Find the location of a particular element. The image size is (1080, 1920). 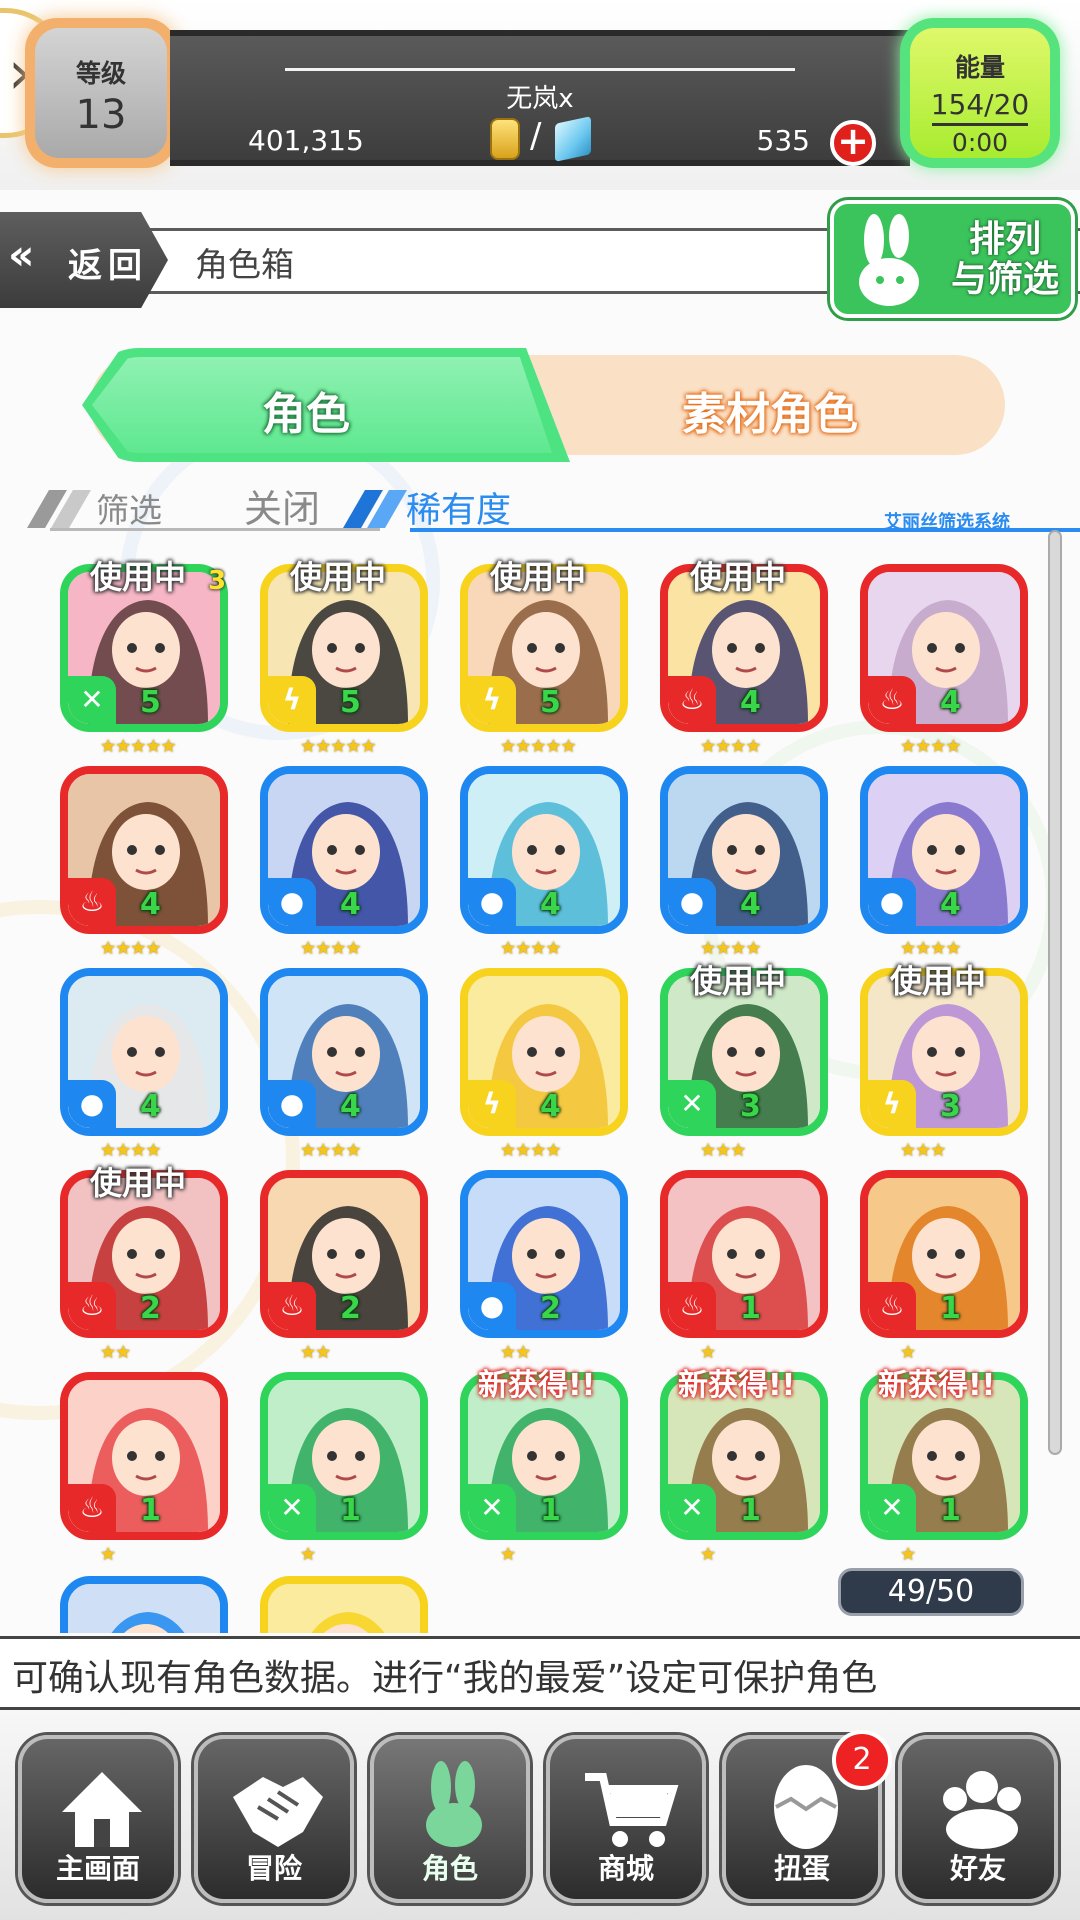

energy-value: 154/20 is located at coordinates (980, 104).